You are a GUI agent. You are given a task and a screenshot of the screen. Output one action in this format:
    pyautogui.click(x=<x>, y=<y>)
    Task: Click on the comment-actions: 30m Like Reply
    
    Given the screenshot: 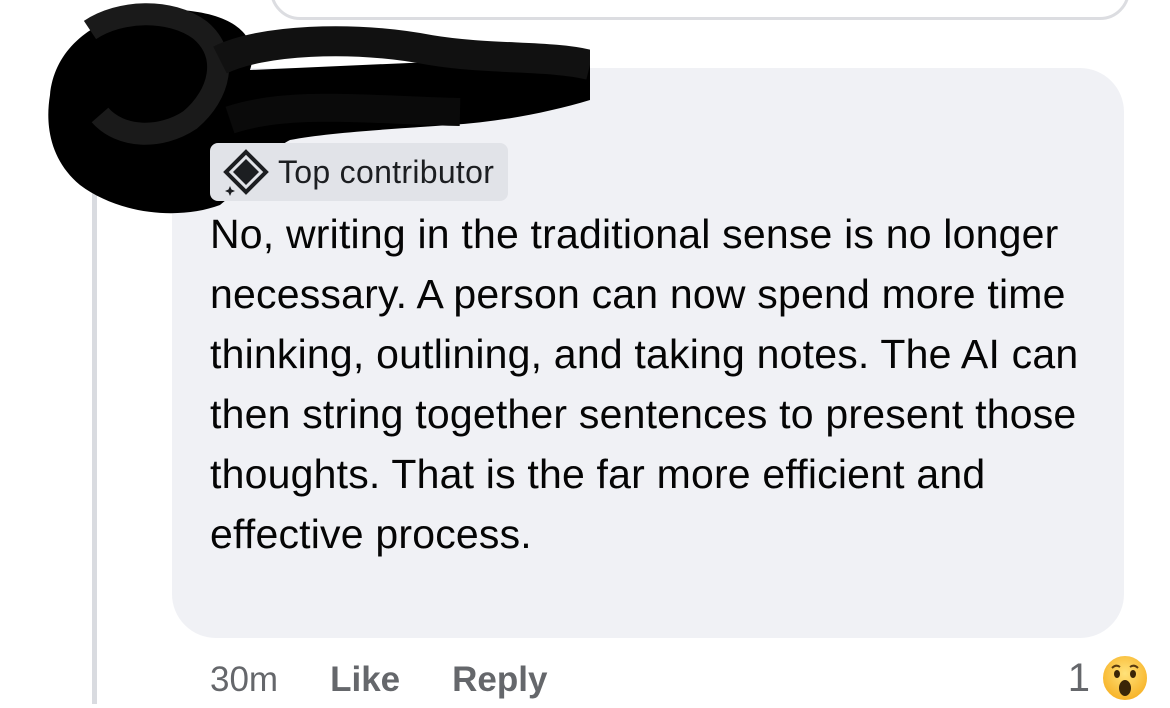 What is the action you would take?
    pyautogui.click(x=404, y=680)
    